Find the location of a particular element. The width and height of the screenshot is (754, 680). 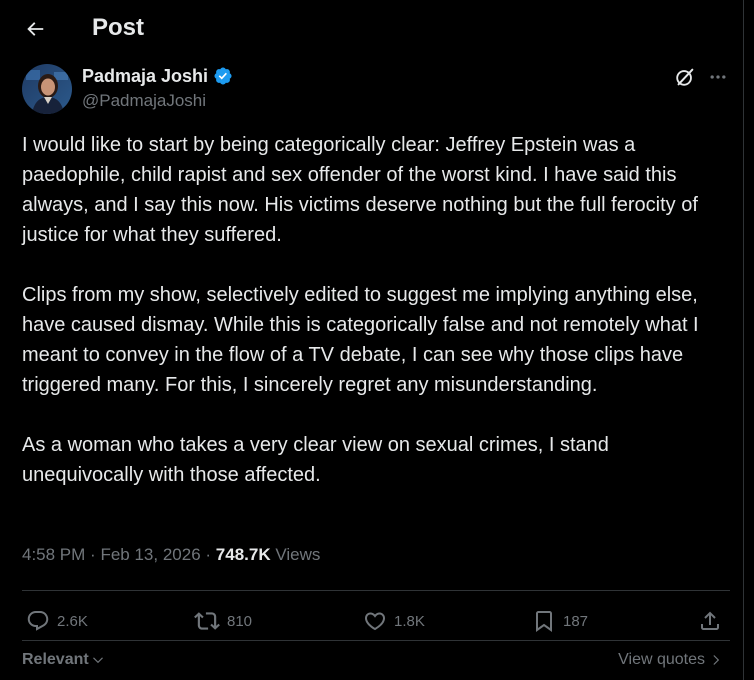

repost-count: 810 is located at coordinates (240, 621).